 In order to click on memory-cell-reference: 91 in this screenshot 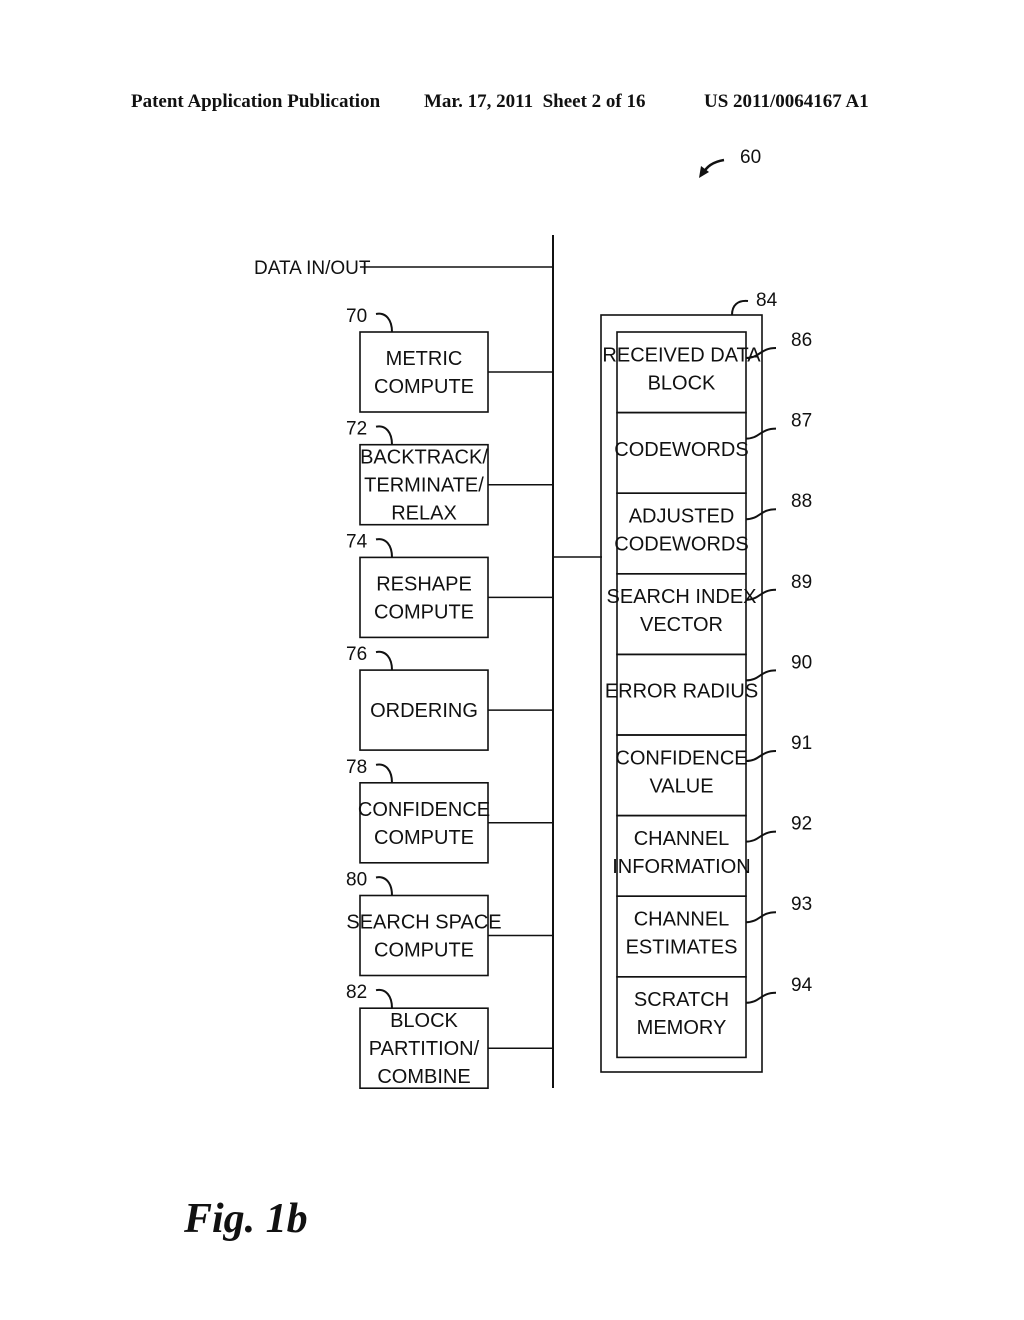, I will do `click(801, 743)`.